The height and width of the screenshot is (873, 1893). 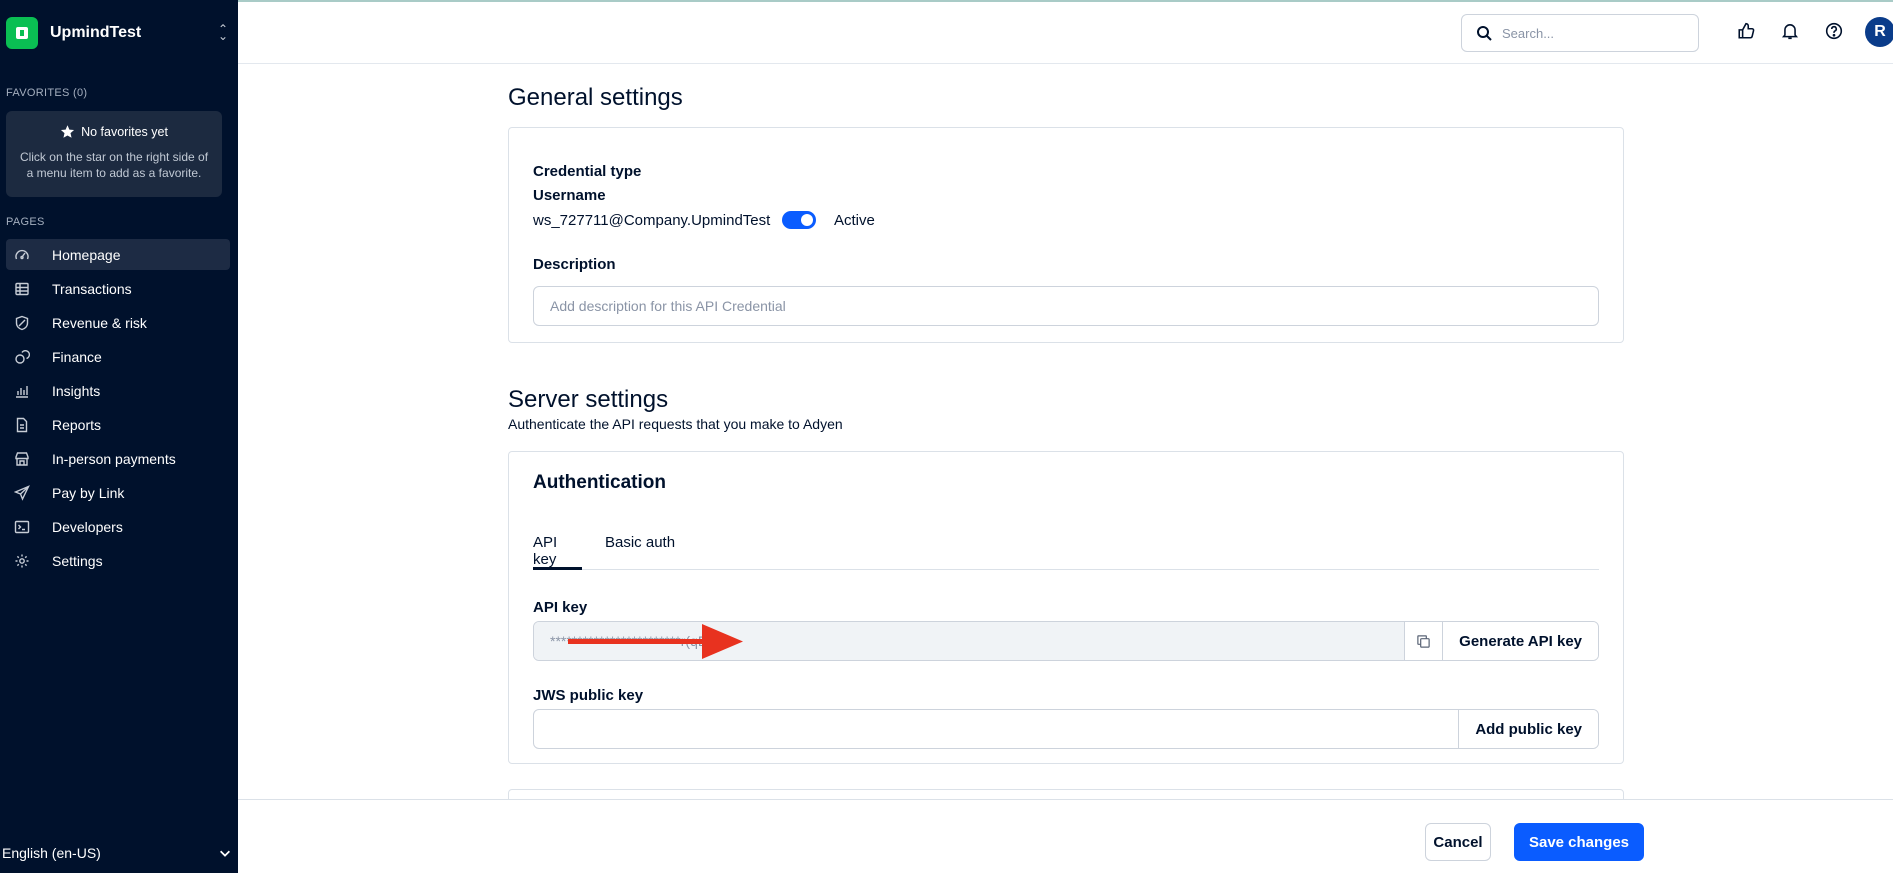 What do you see at coordinates (1066, 794) in the screenshot?
I see `next-settings-card` at bounding box center [1066, 794].